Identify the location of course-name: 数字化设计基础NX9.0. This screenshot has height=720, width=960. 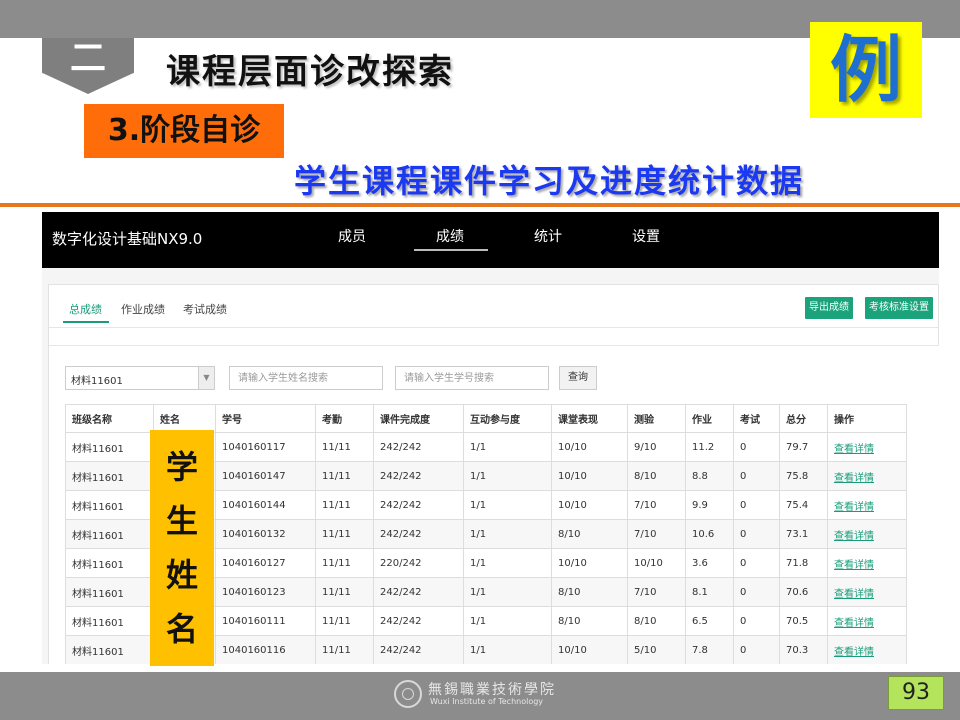
(127, 239).